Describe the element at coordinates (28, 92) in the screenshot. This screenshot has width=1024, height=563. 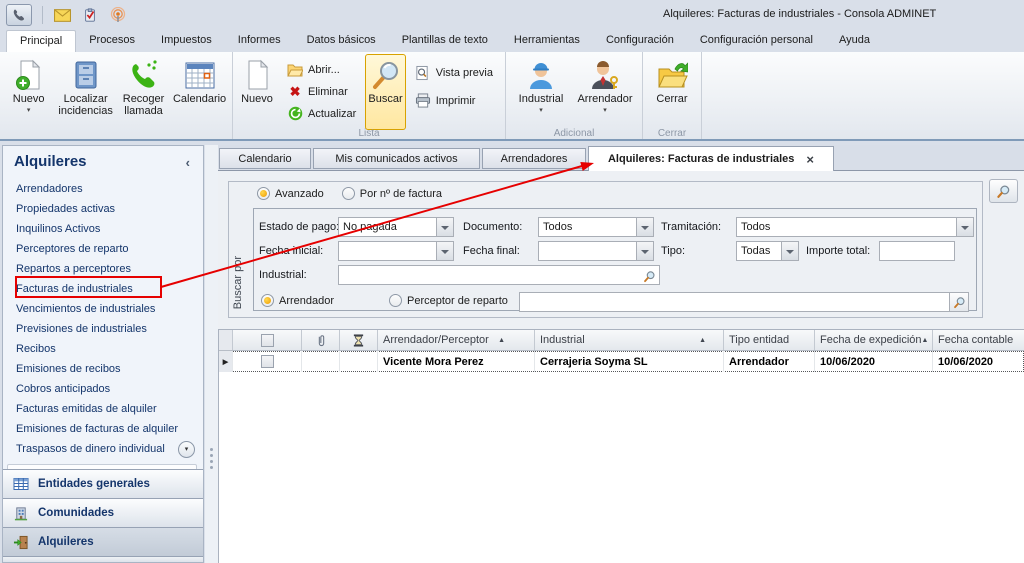
I see `nuevo-button: Nuevo ▾` at that location.